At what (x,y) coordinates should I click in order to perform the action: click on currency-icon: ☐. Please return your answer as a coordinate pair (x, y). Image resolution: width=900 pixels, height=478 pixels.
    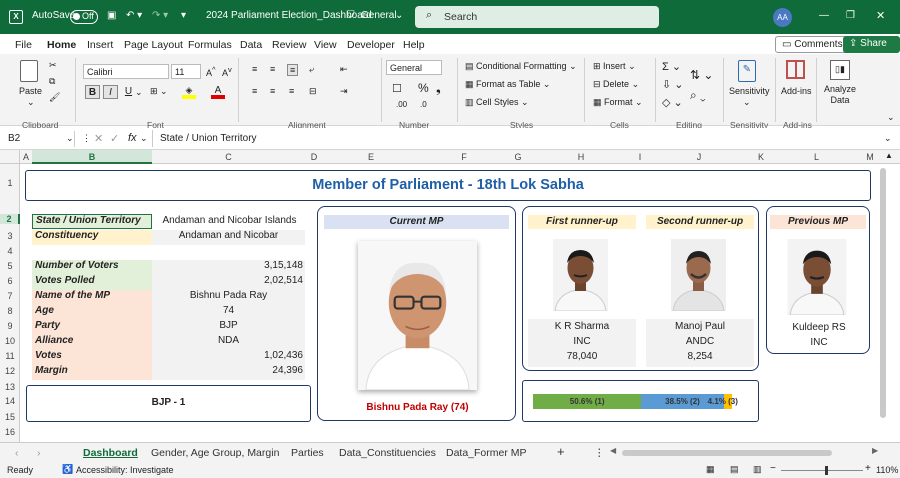
    Looking at the image, I should click on (397, 88).